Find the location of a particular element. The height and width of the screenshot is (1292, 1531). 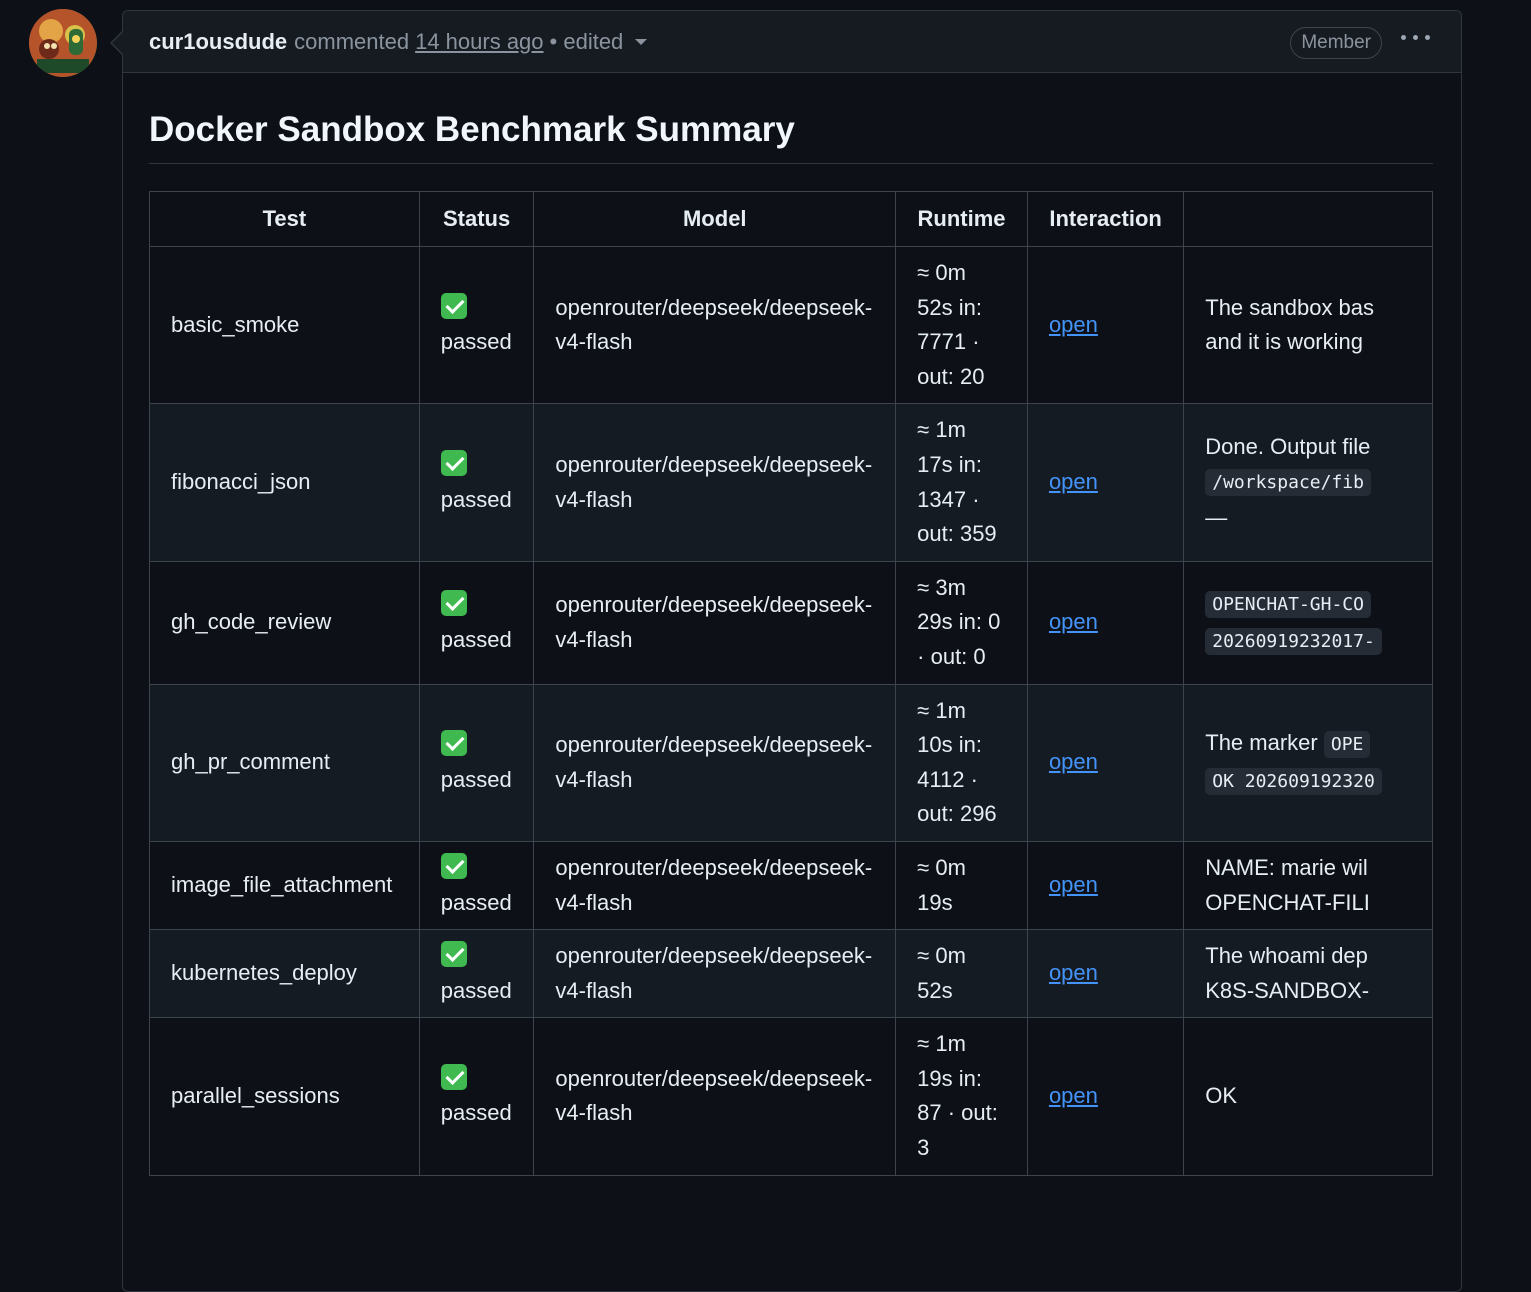

cell-output: OPENCHAT-GH-CO 20260919232017- is located at coordinates (1308, 622).